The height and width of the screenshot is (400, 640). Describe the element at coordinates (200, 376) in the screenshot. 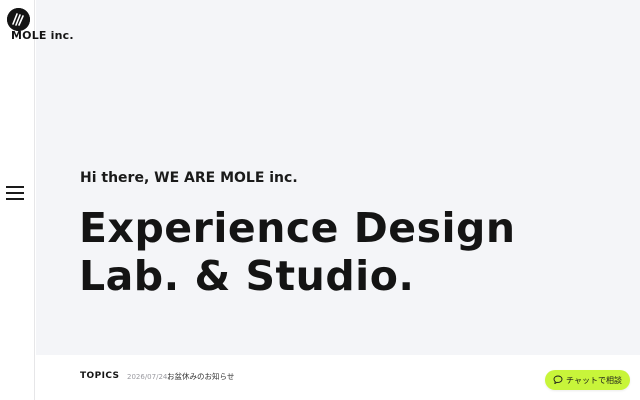

I see `topics-news-link: お盆休みのお知らせ` at that location.